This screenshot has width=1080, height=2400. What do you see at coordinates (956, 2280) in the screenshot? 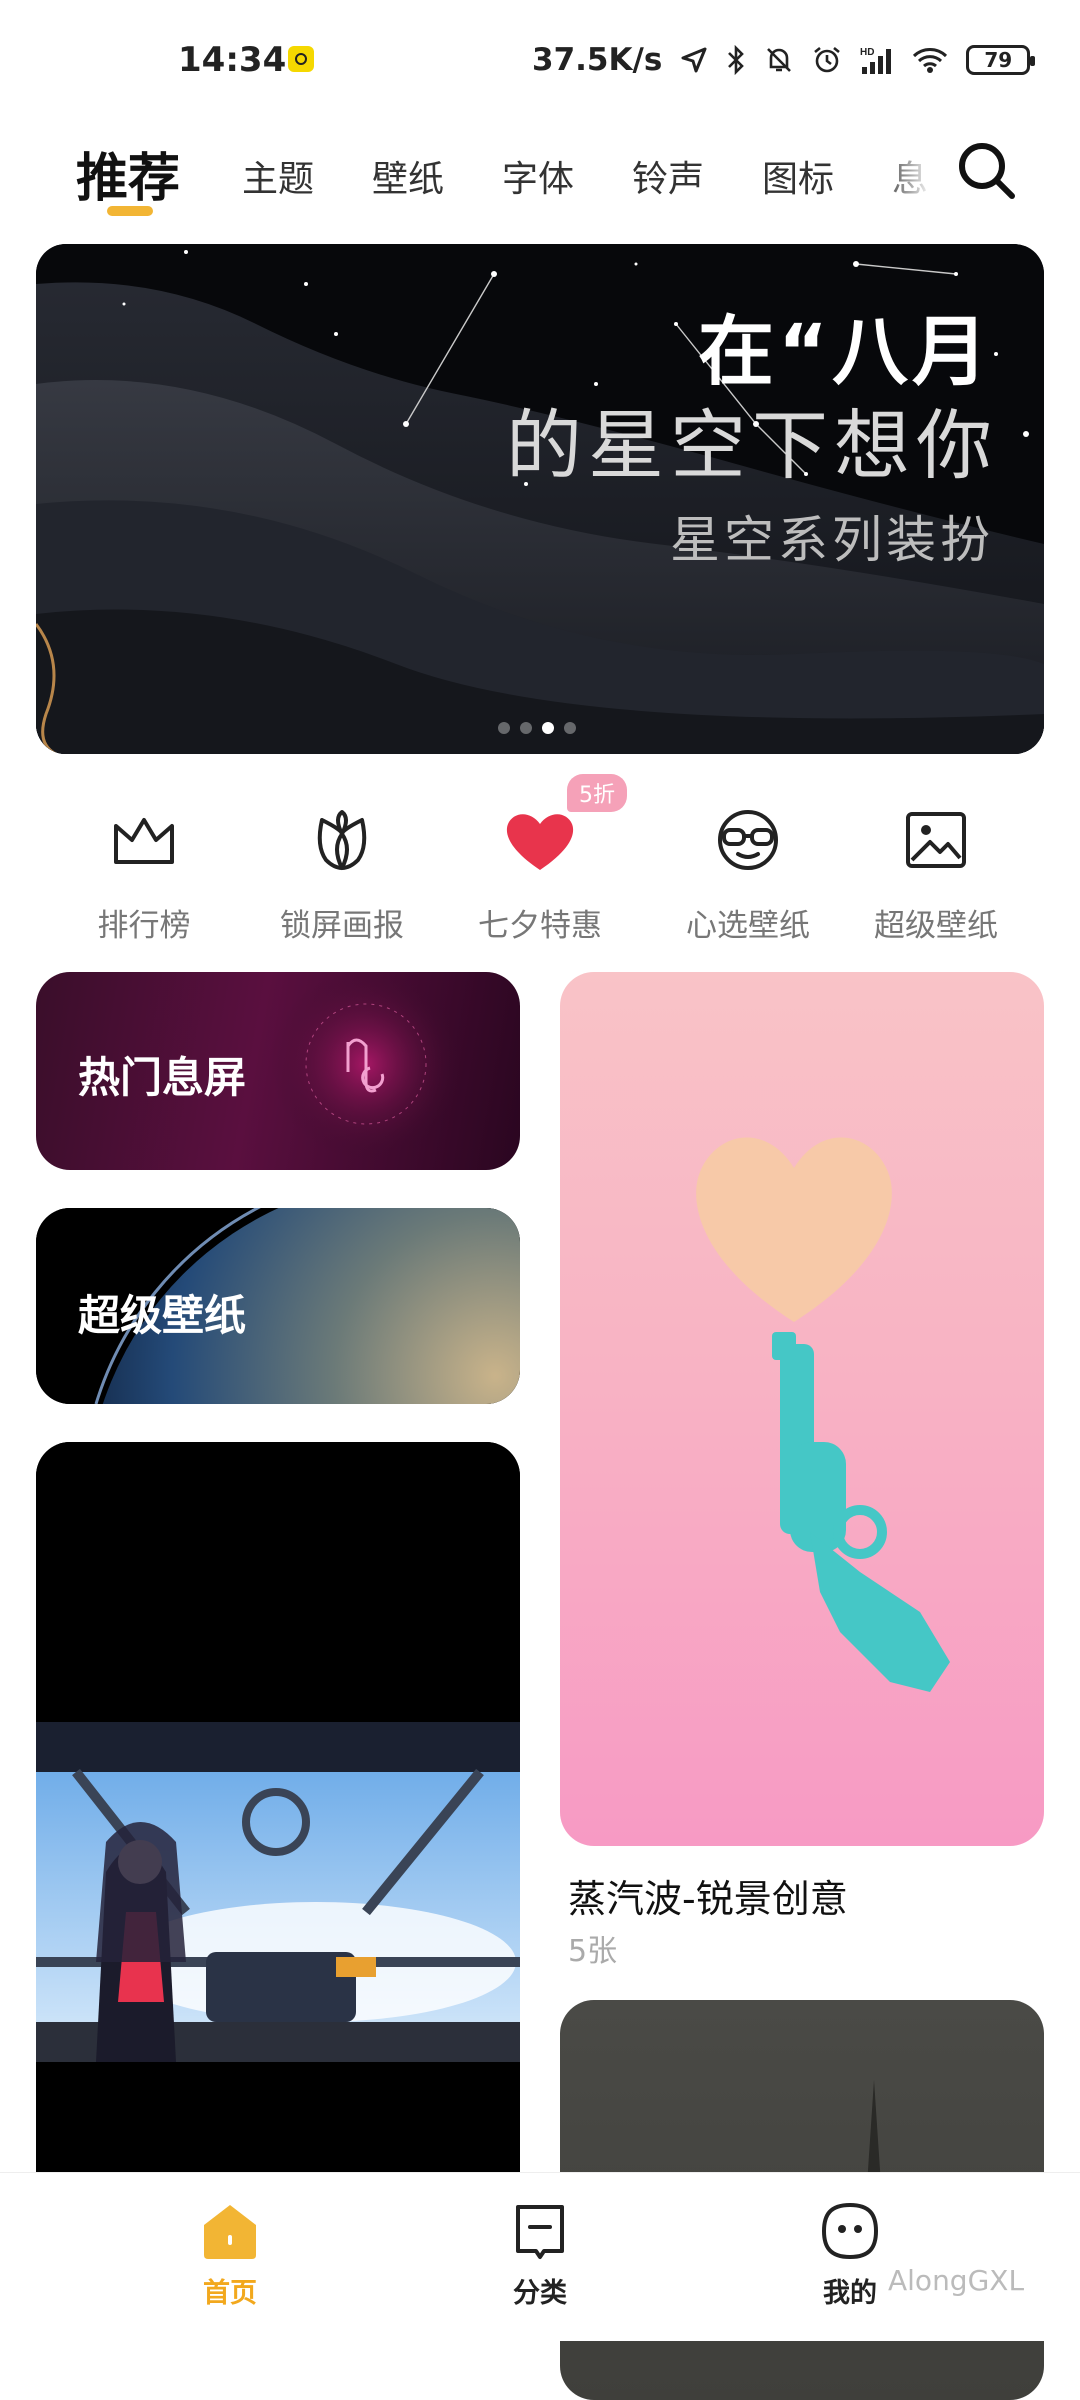
I see `watermark: AlongGXL` at bounding box center [956, 2280].